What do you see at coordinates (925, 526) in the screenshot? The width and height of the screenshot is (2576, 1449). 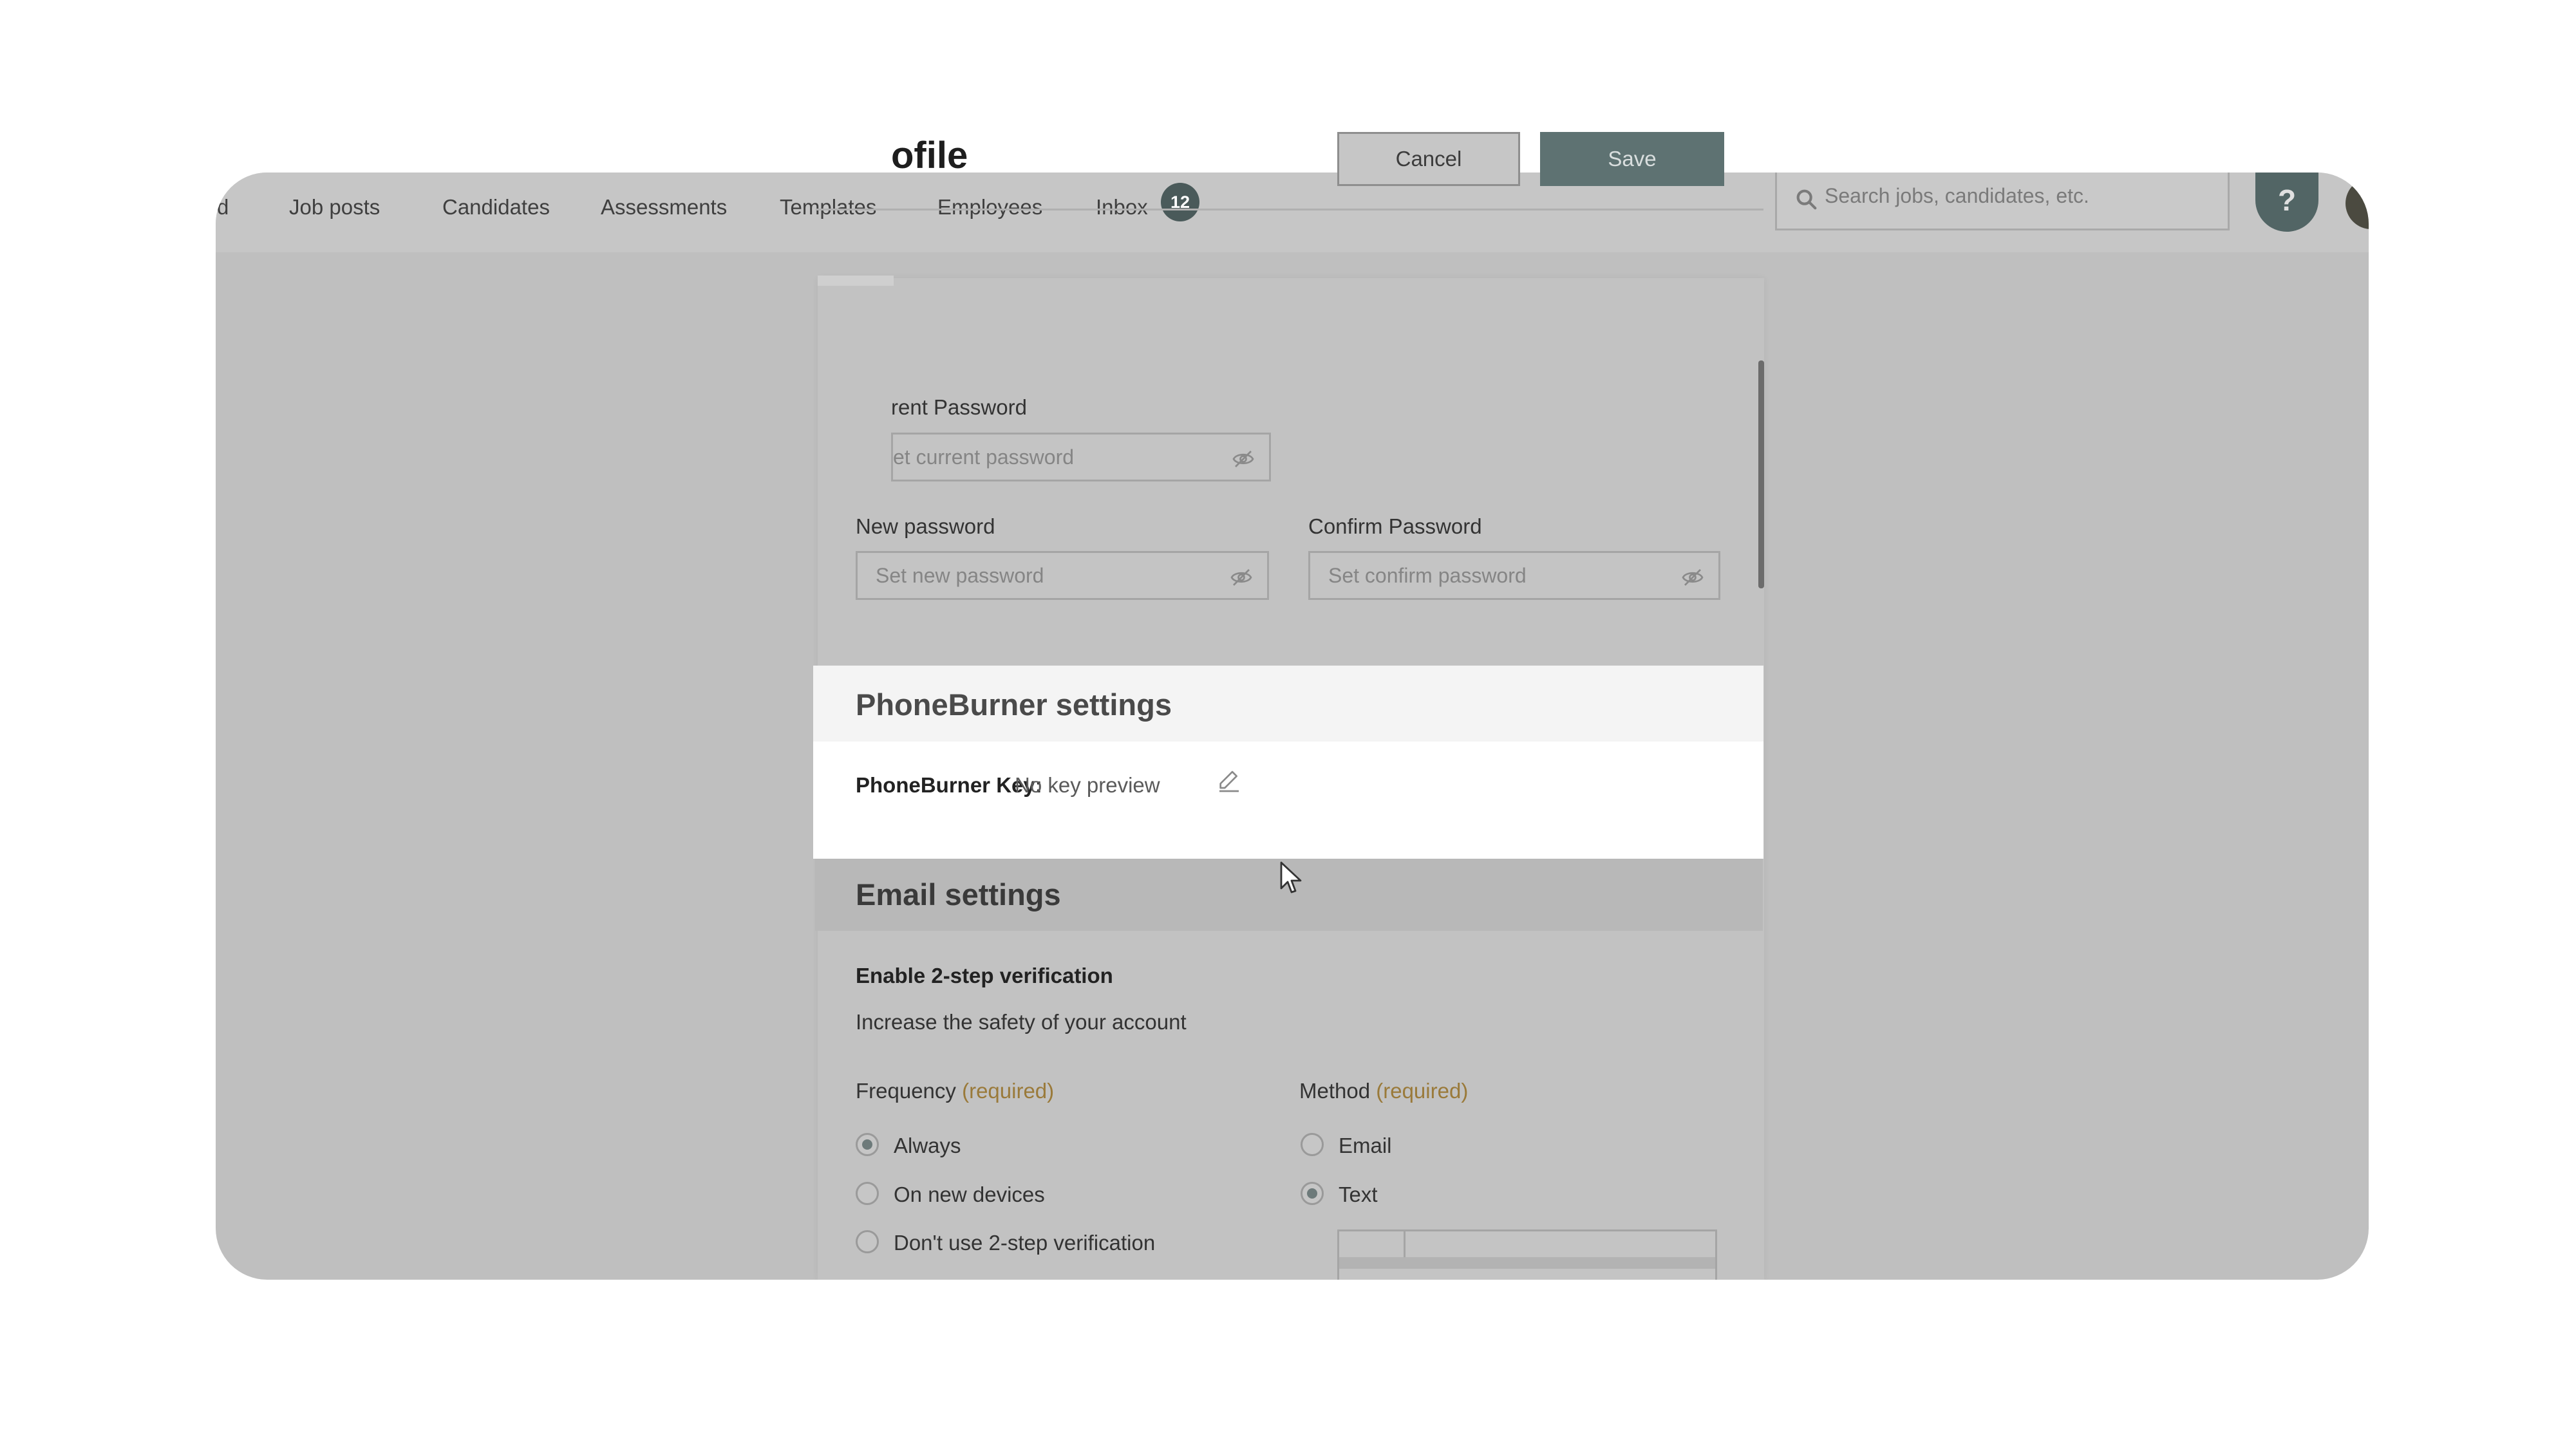 I see `new-password-label: New password` at bounding box center [925, 526].